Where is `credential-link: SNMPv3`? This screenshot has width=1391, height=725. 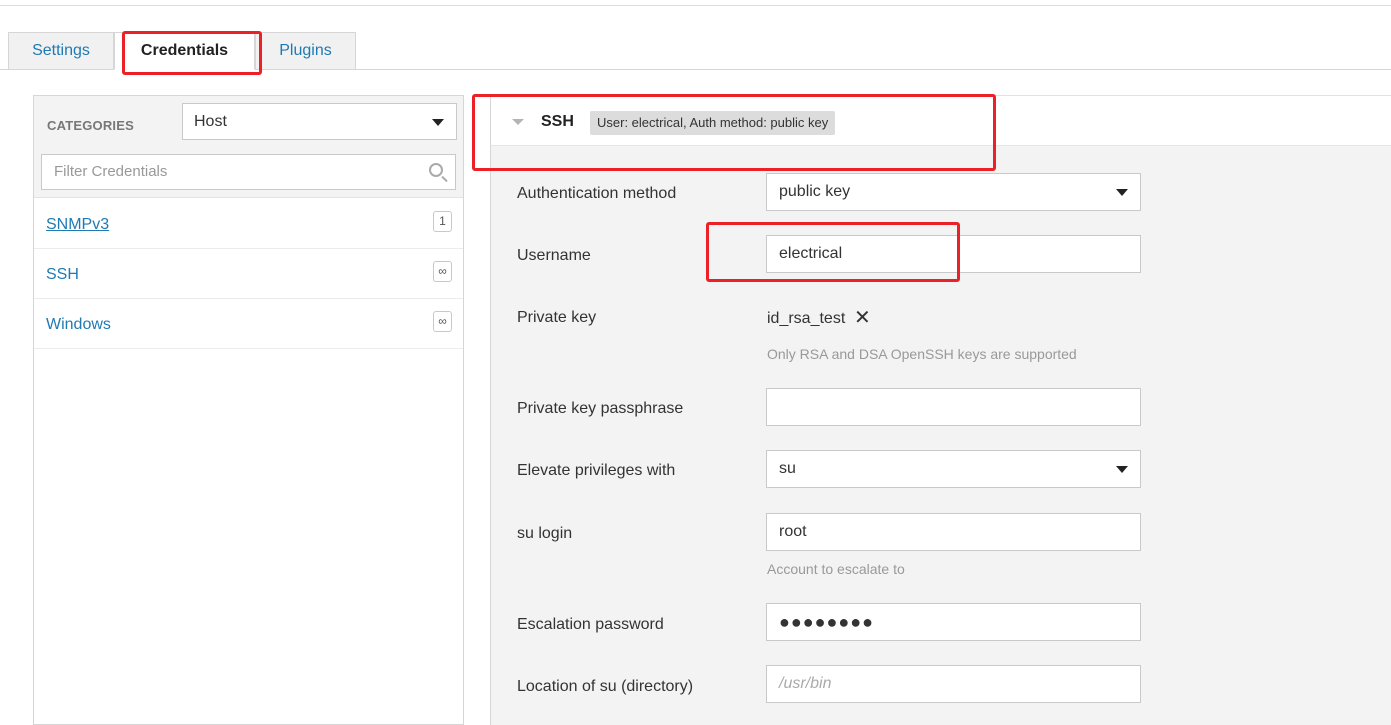 credential-link: SNMPv3 is located at coordinates (77, 225).